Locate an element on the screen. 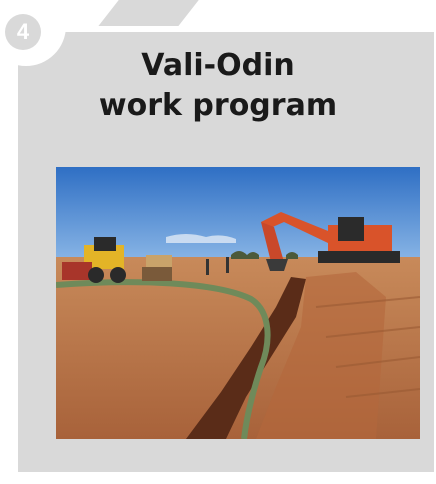  tab-notch is located at coordinates (164, 13).